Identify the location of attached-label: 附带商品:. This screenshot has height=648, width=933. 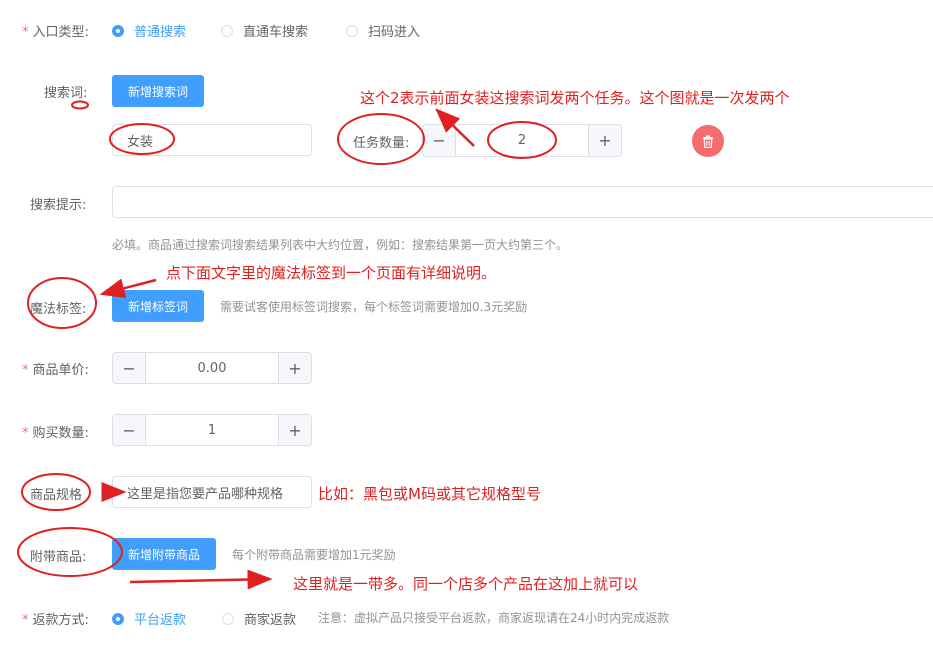
(58, 557).